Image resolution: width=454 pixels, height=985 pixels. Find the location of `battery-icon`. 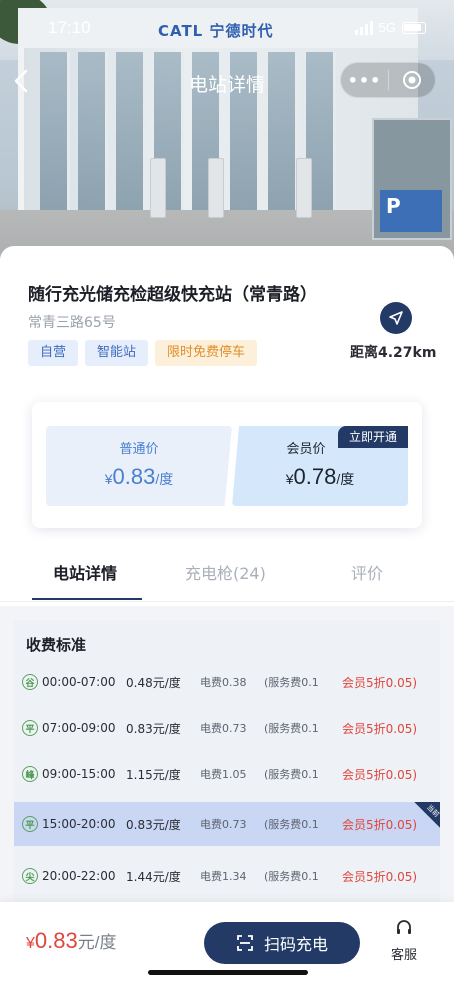

battery-icon is located at coordinates (414, 27).